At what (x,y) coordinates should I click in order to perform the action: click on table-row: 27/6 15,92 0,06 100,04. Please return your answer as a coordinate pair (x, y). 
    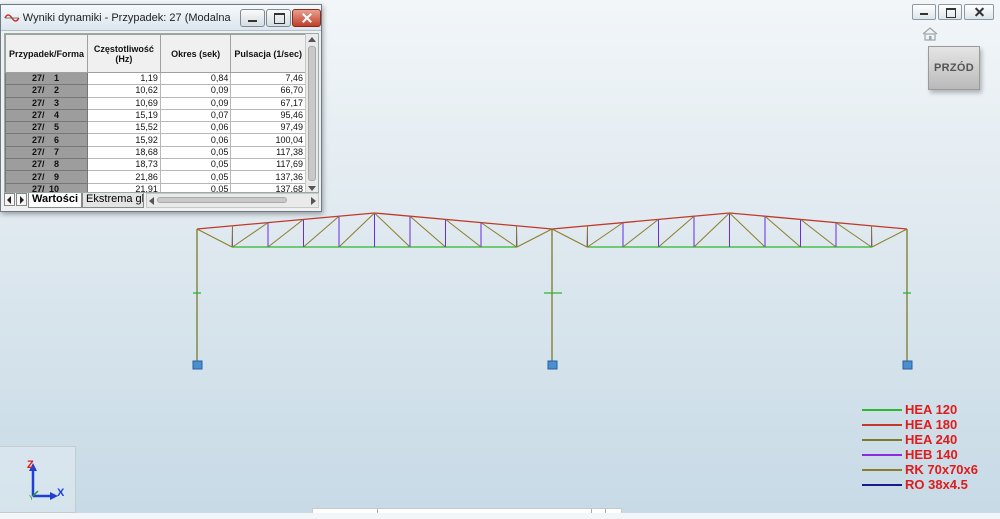
    Looking at the image, I should click on (155, 140).